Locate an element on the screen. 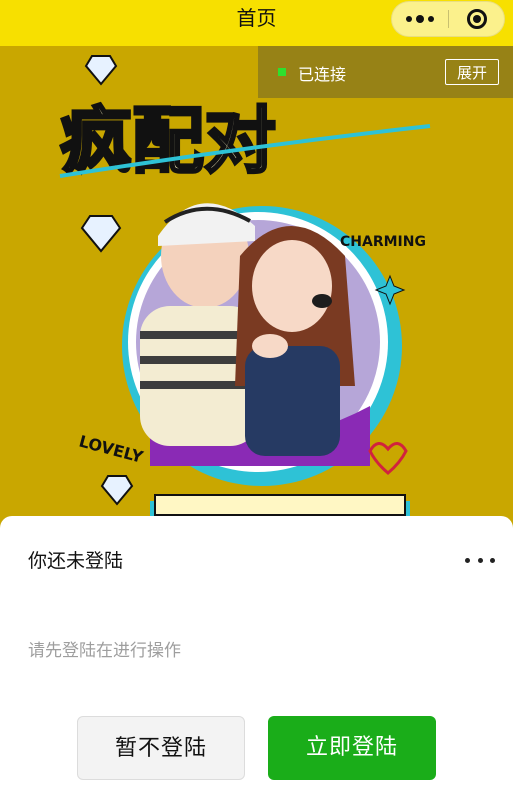 The image size is (513, 802). menu-capsule is located at coordinates (448, 19).